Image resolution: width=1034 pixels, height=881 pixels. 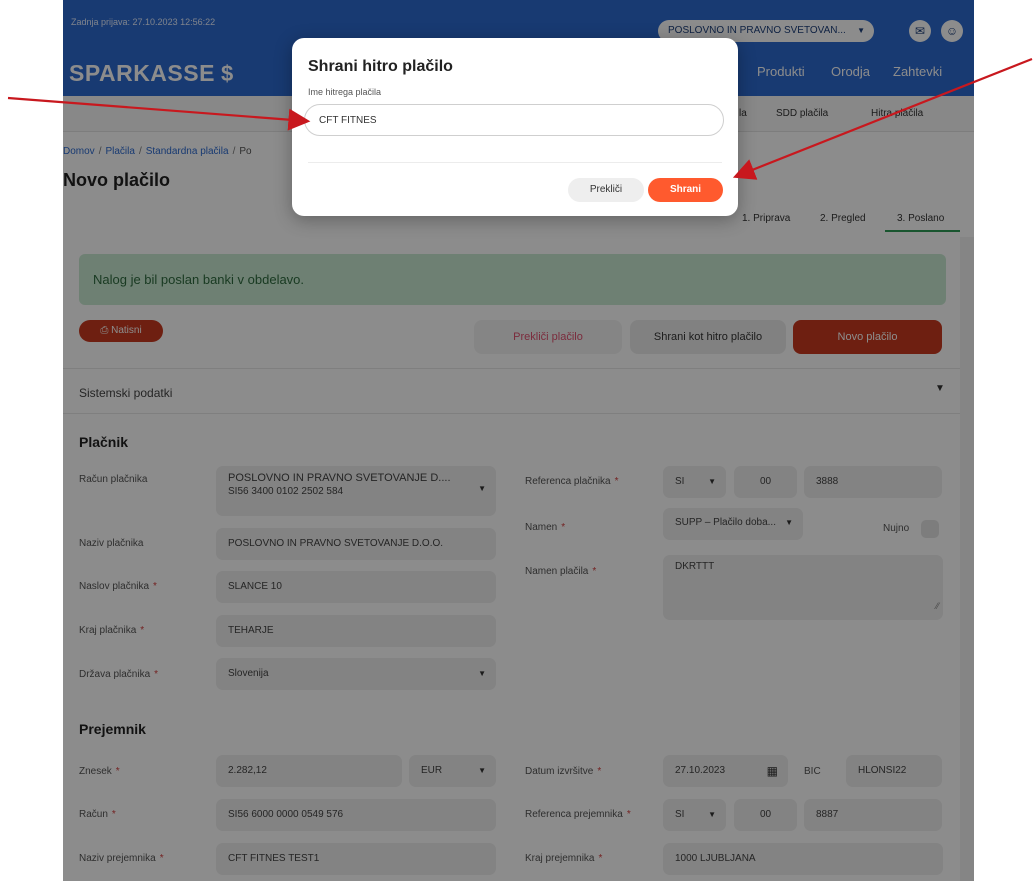 I want to click on dialog-title: Shrani hitro plačilo, so click(x=380, y=66).